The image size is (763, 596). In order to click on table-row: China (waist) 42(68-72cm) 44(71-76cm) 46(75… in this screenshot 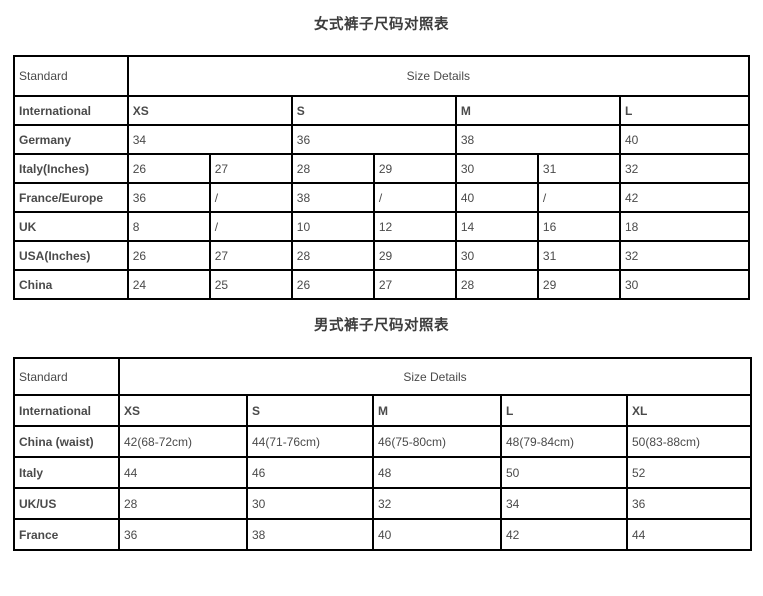, I will do `click(382, 441)`.